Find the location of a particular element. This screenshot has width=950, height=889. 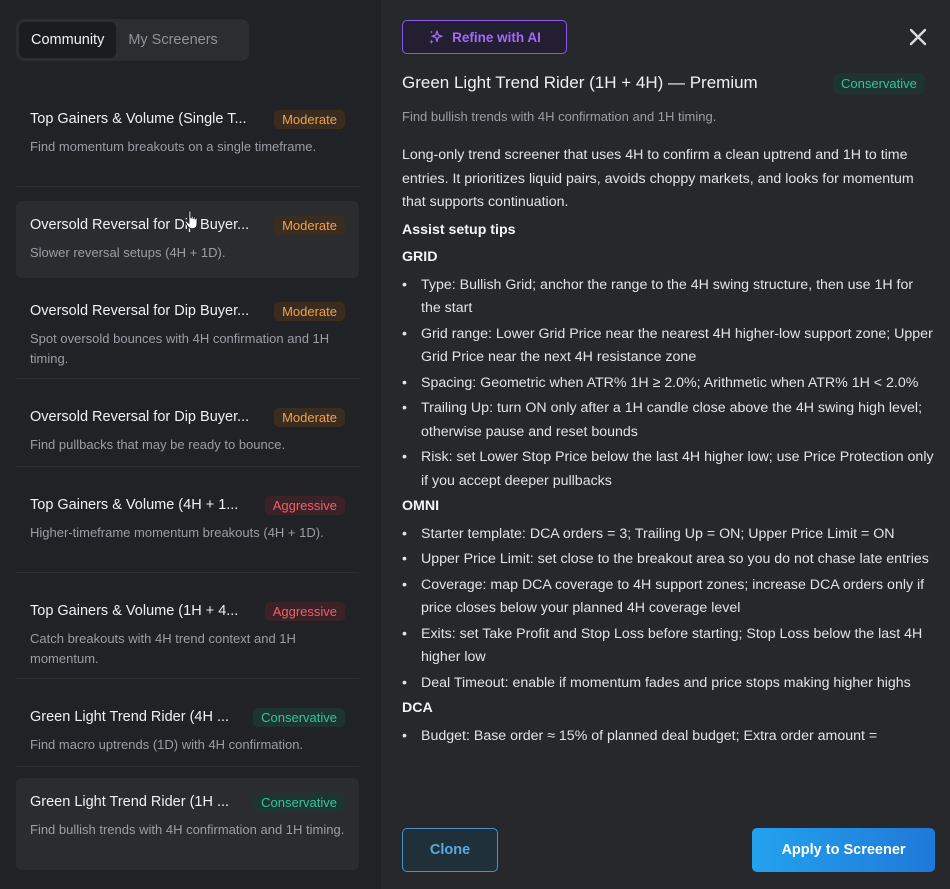

refine-with-ai-button: Refine with AI is located at coordinates (484, 37).